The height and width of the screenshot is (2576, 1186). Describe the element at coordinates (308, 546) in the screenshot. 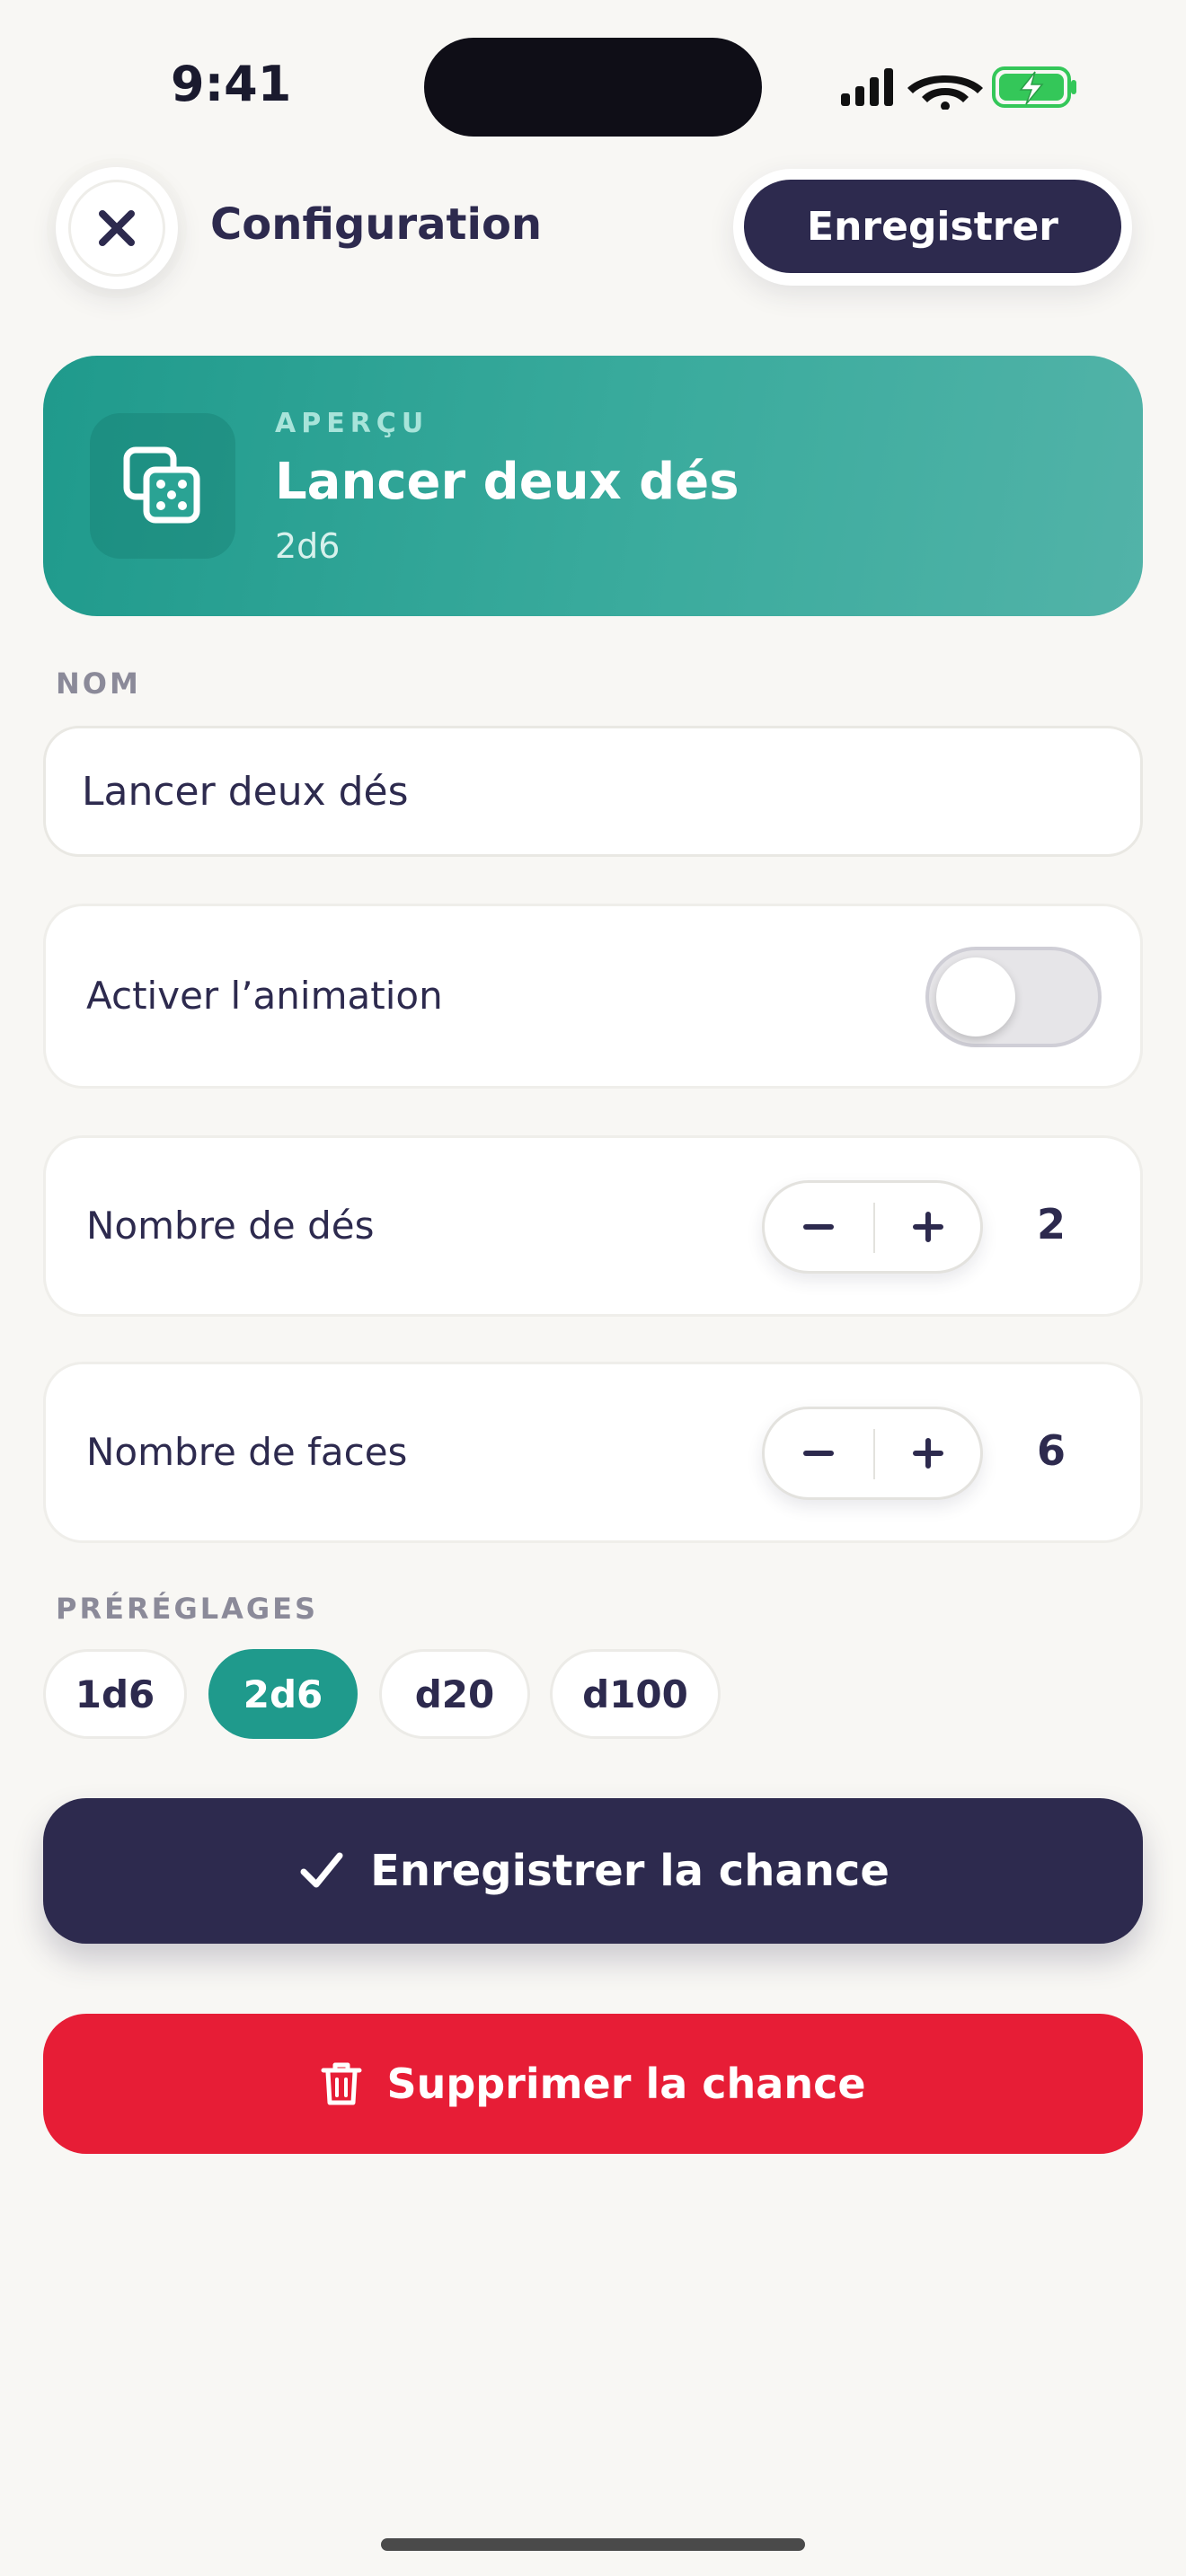

I see `preview-notation: 2d6` at that location.